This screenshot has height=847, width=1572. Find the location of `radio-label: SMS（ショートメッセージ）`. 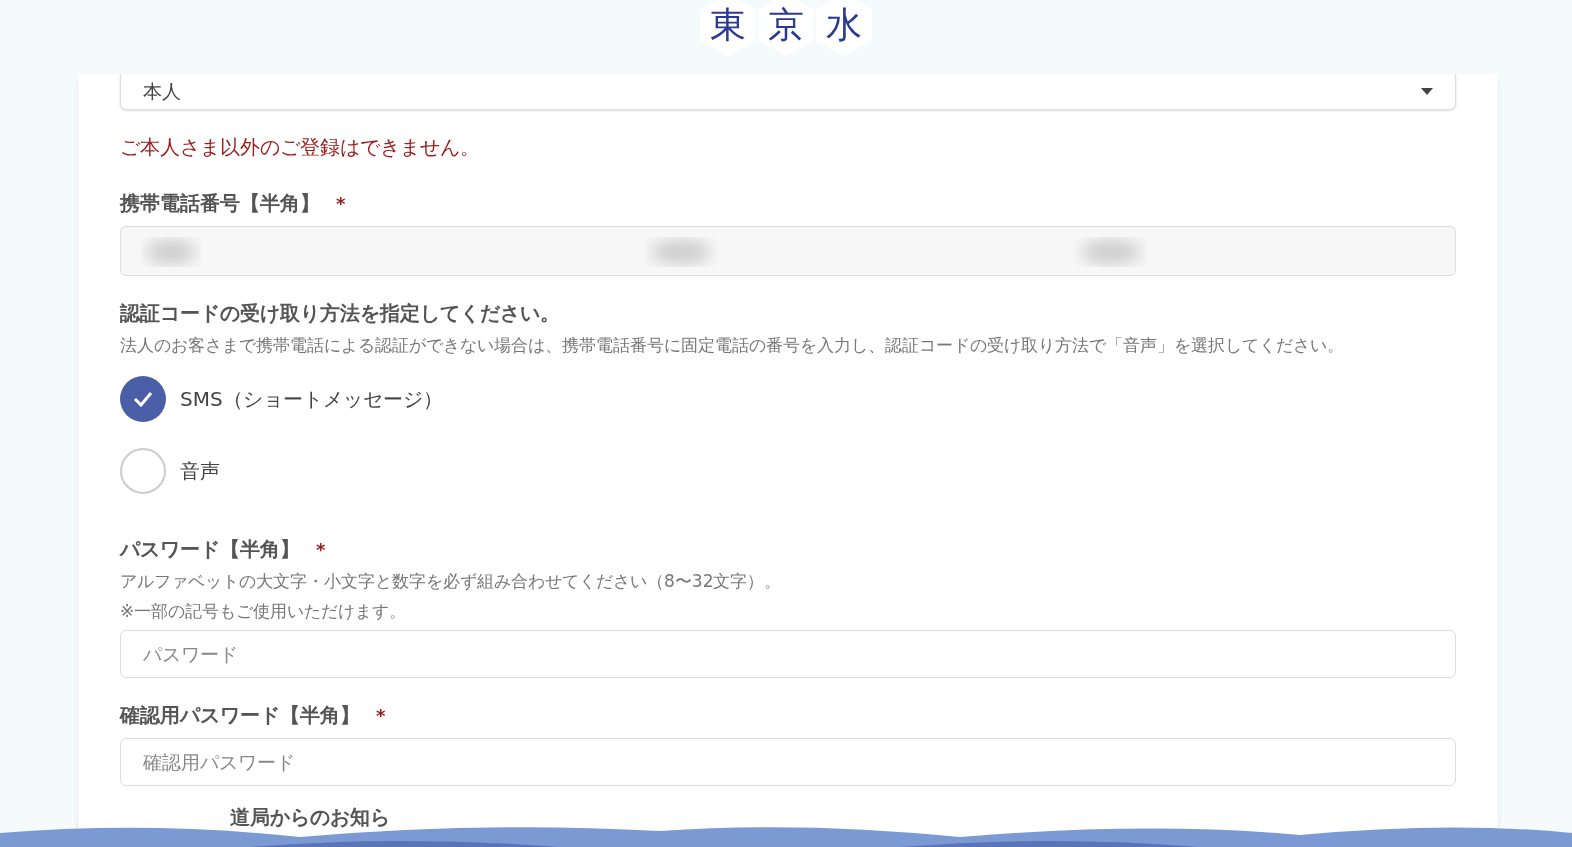

radio-label: SMS（ショートメッセージ） is located at coordinates (311, 399).